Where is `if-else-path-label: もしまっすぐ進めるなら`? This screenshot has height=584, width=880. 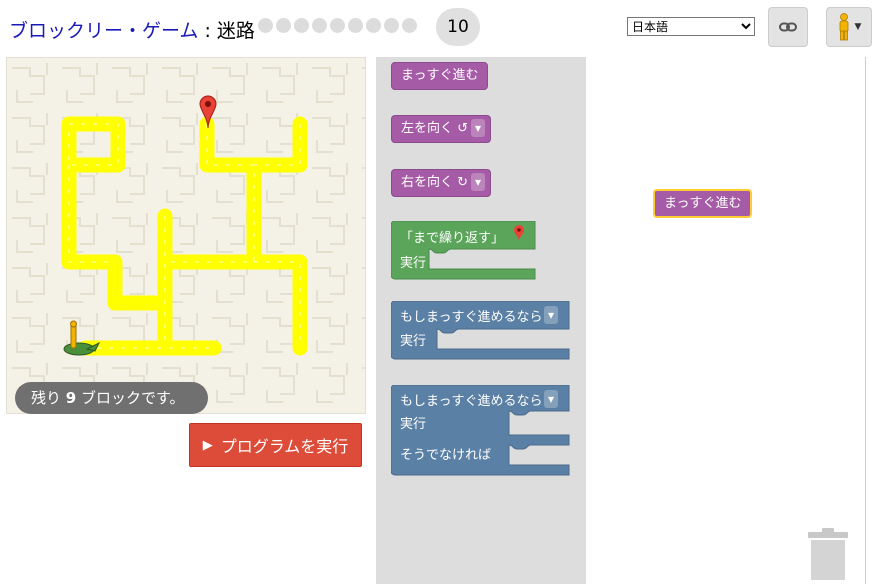 if-else-path-label: もしまっすぐ進めるなら is located at coordinates (471, 401).